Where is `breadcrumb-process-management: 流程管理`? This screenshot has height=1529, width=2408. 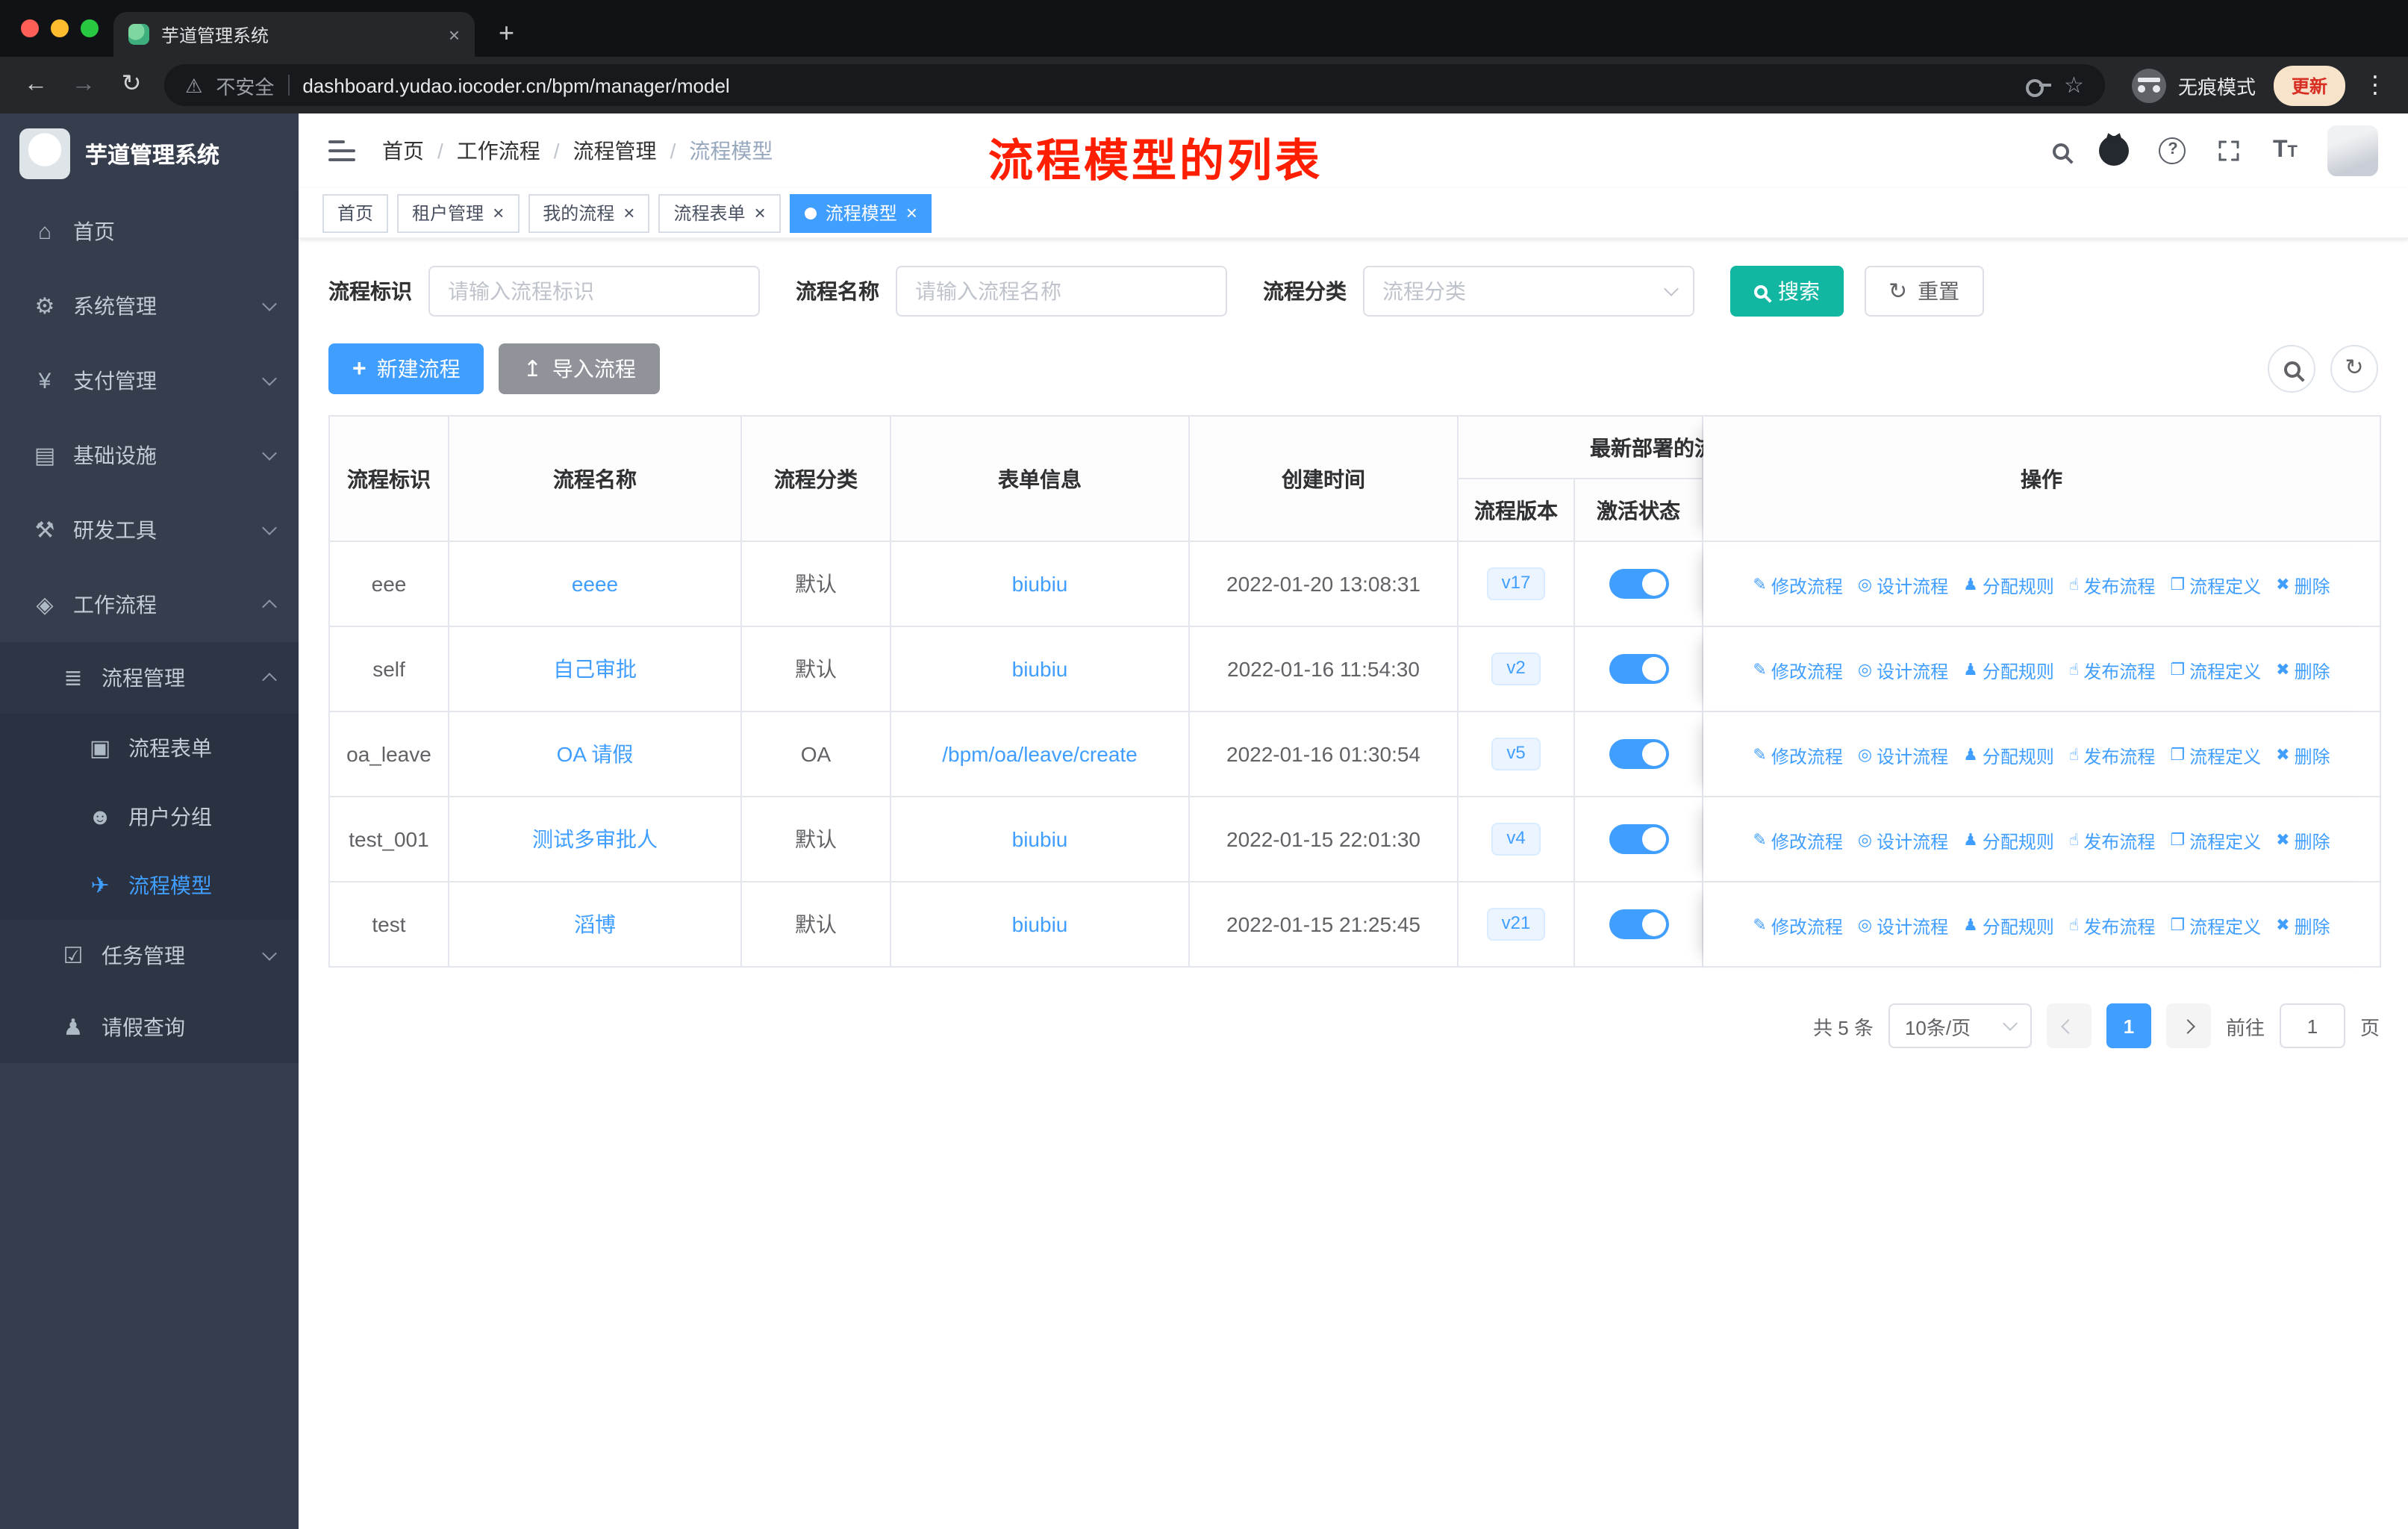 breadcrumb-process-management: 流程管理 is located at coordinates (615, 151).